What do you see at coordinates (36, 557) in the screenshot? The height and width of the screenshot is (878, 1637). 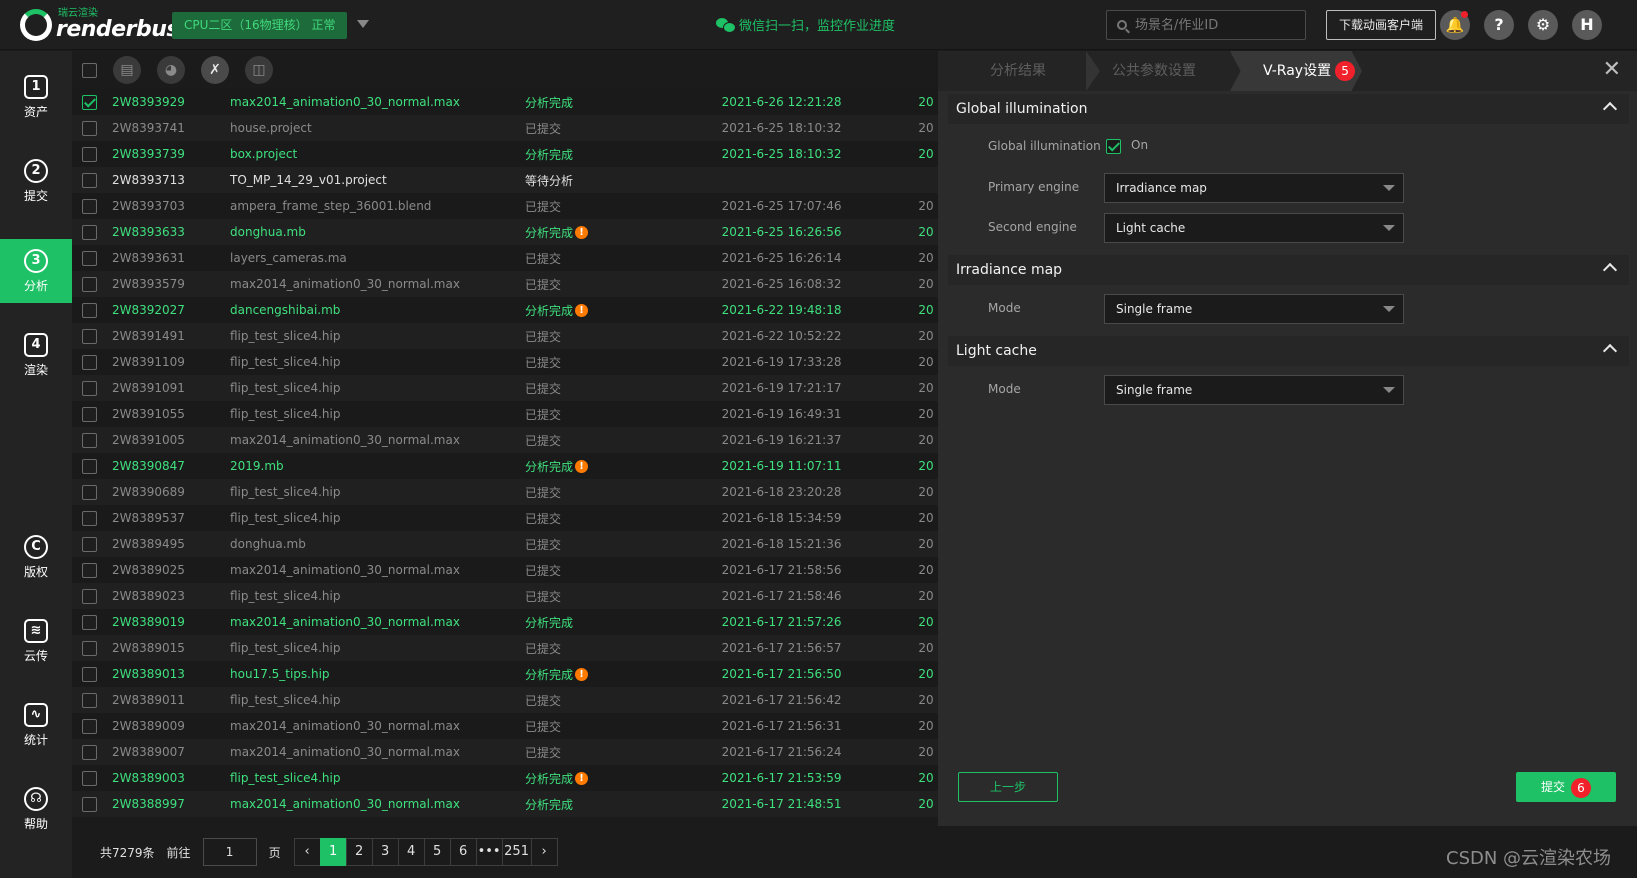 I see `sidebar-item-copyright: C 版权` at bounding box center [36, 557].